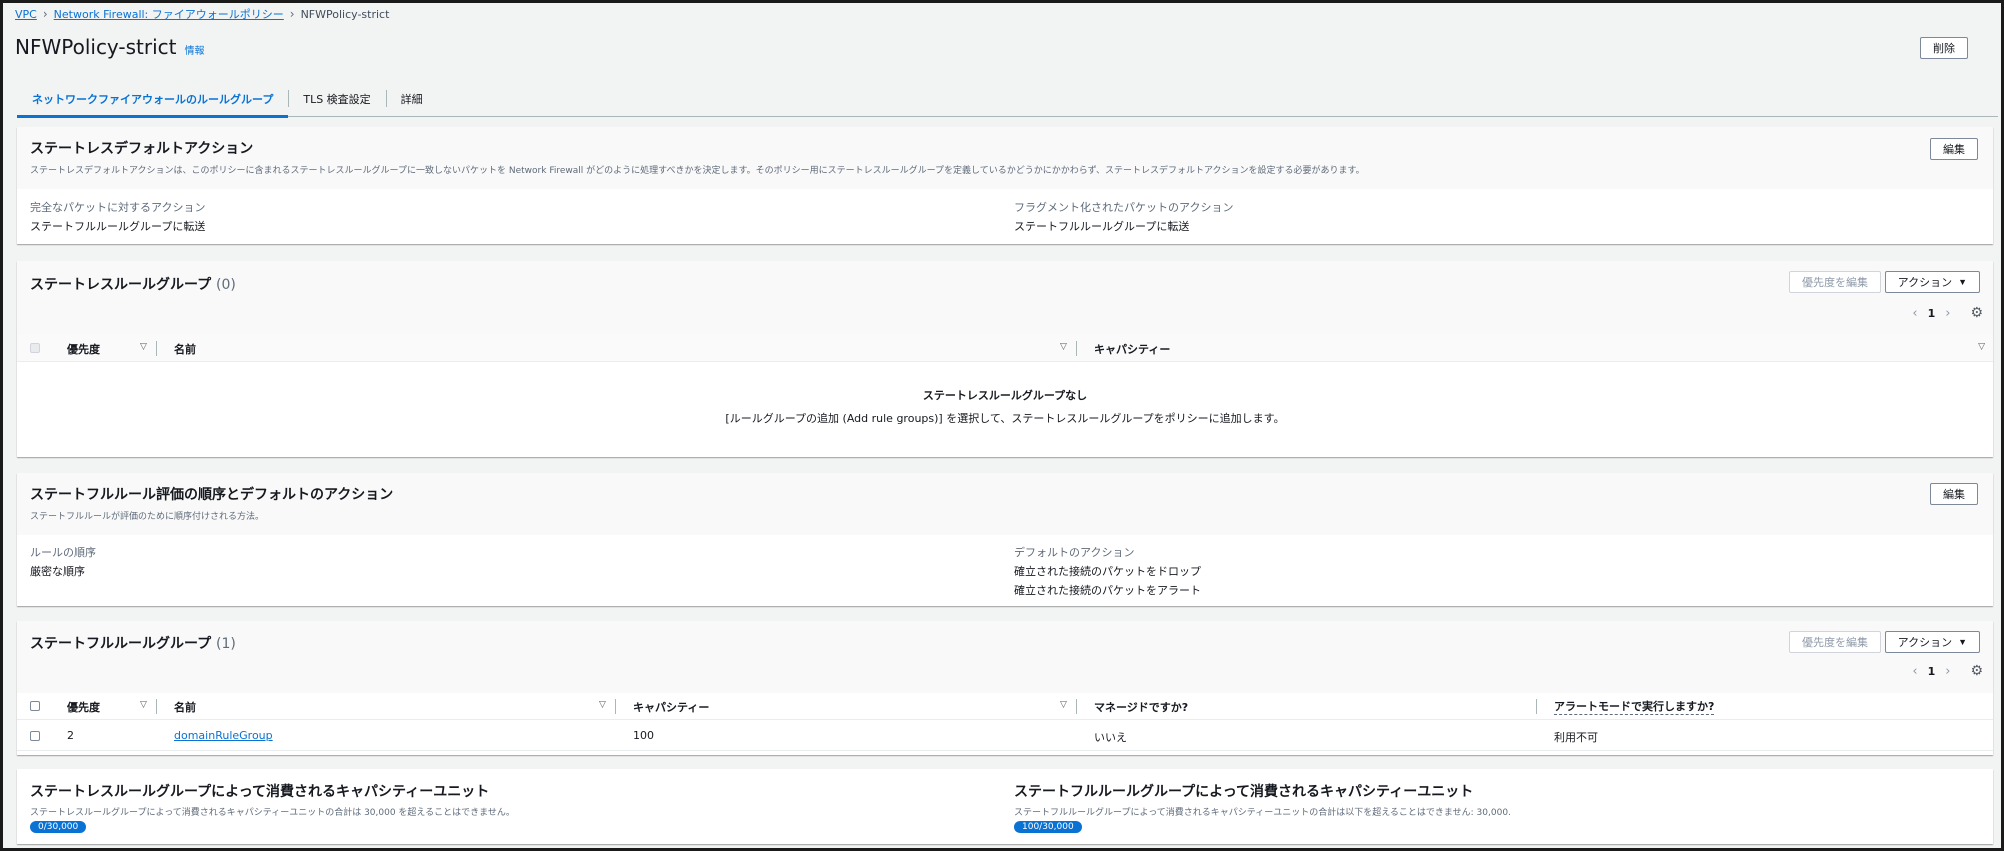 The height and width of the screenshot is (851, 2004). Describe the element at coordinates (1107, 590) in the screenshot. I see `field-value: 確立された接続のパケットをアラート` at that location.